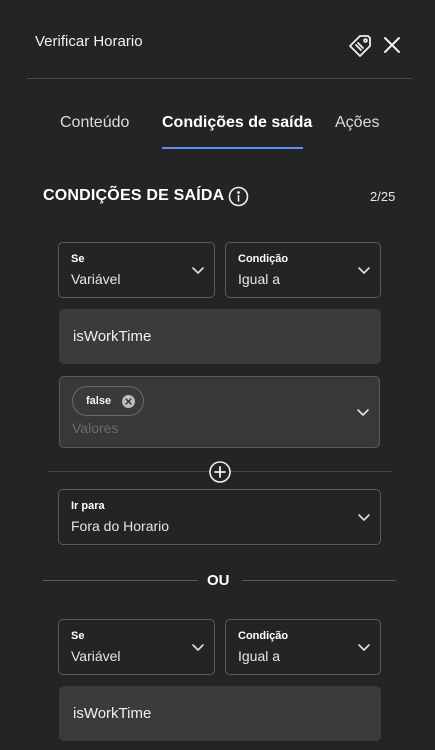 This screenshot has height=750, width=435. Describe the element at coordinates (303, 270) in the screenshot. I see `condicao-select: Condição Igual a` at that location.